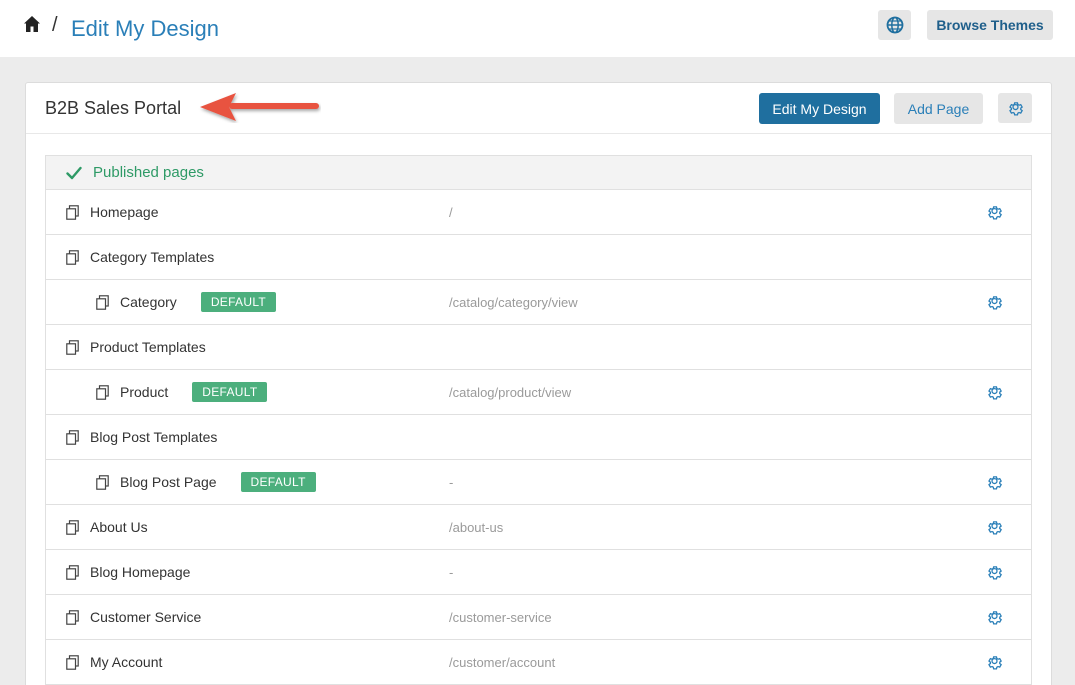 The width and height of the screenshot is (1075, 685). Describe the element at coordinates (537, 28) in the screenshot. I see `top-bar: / Edit My Design Browse Themes` at that location.